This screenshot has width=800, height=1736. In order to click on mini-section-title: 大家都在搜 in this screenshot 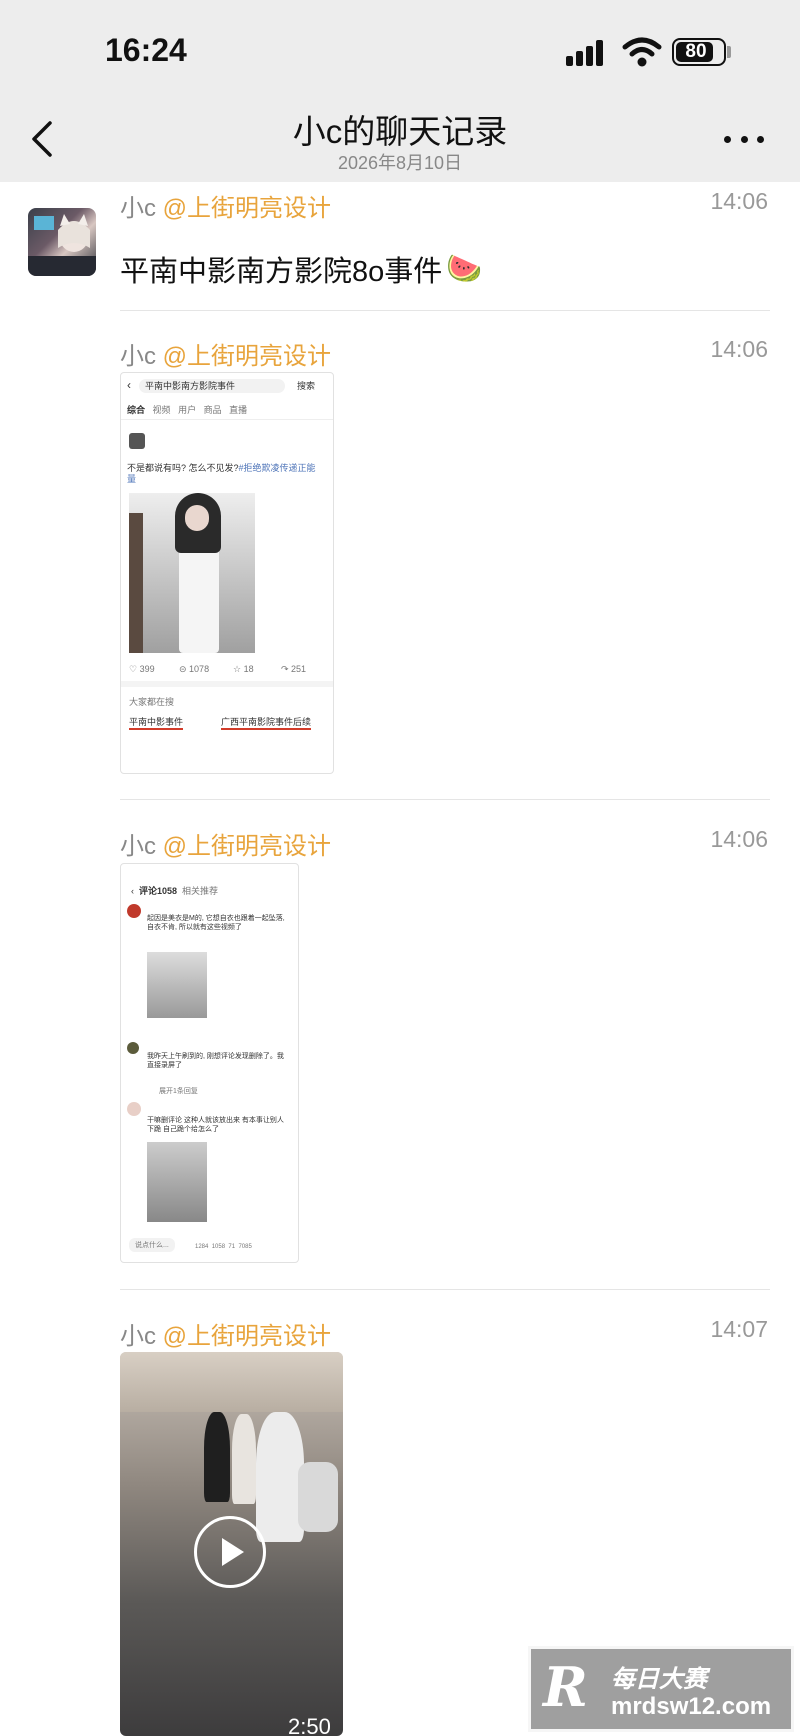, I will do `click(152, 702)`.